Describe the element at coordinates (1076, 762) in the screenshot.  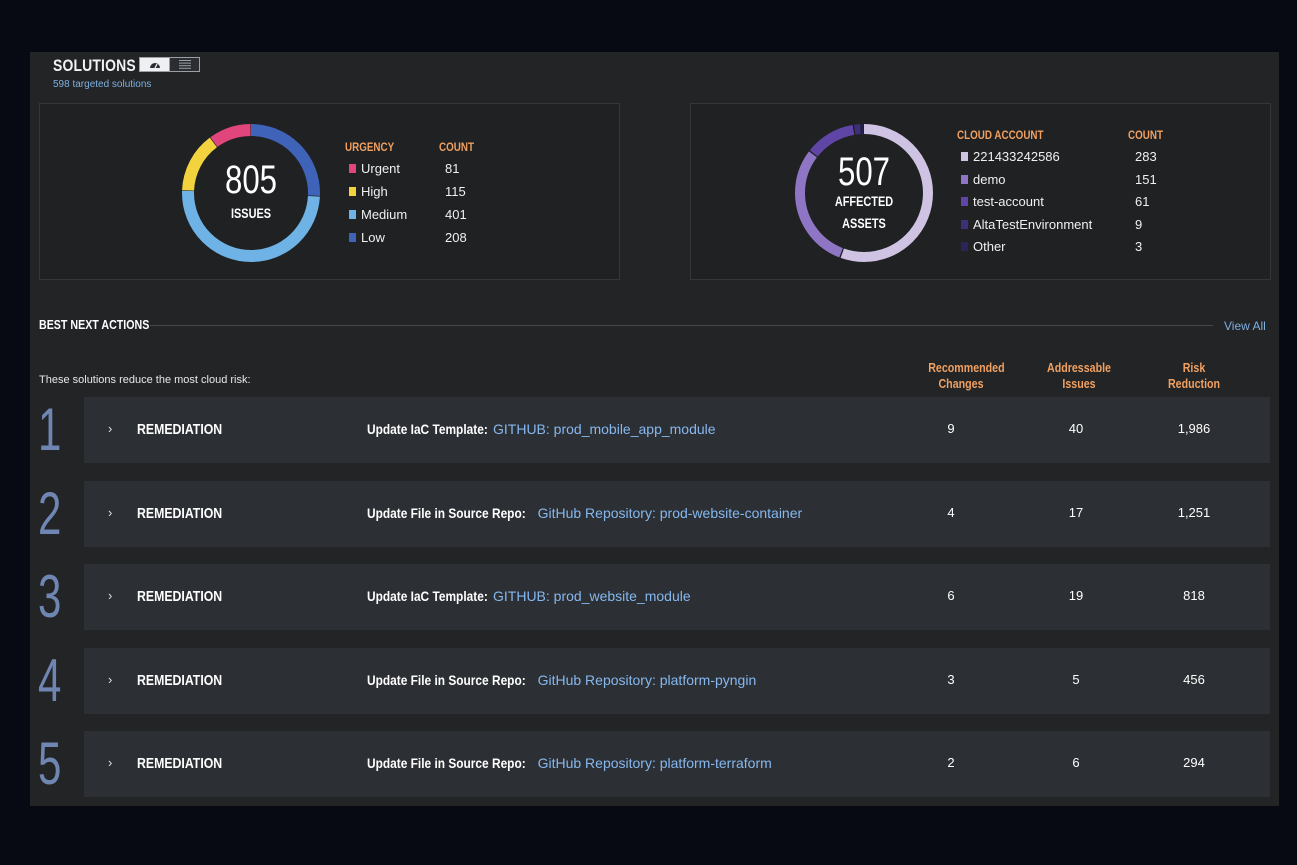
I see `addressable-issues-value: 6` at that location.